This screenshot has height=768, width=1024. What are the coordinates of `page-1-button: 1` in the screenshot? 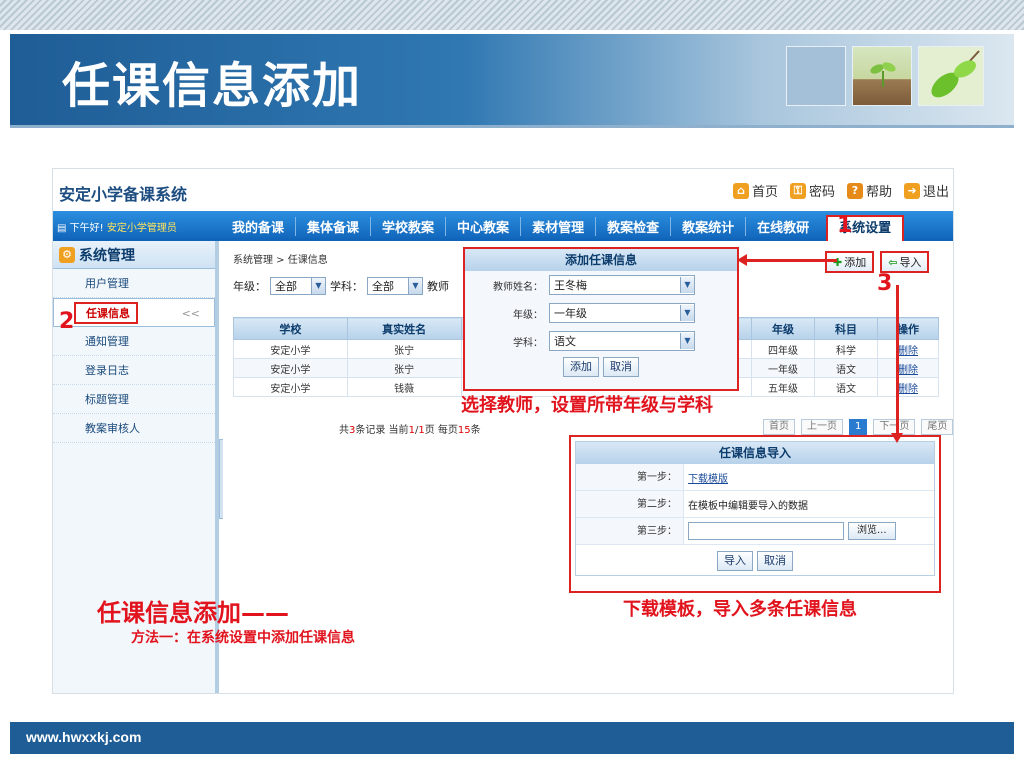 It's located at (858, 427).